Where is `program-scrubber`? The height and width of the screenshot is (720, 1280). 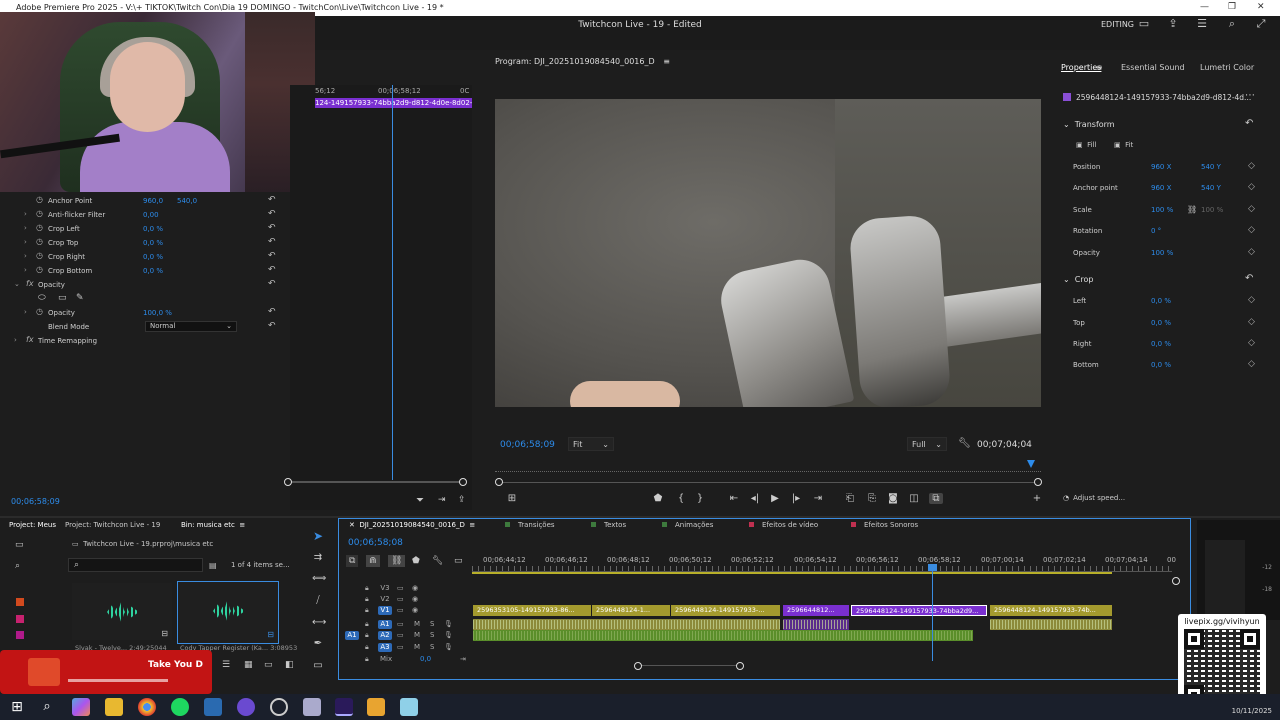
program-scrubber is located at coordinates (768, 466).